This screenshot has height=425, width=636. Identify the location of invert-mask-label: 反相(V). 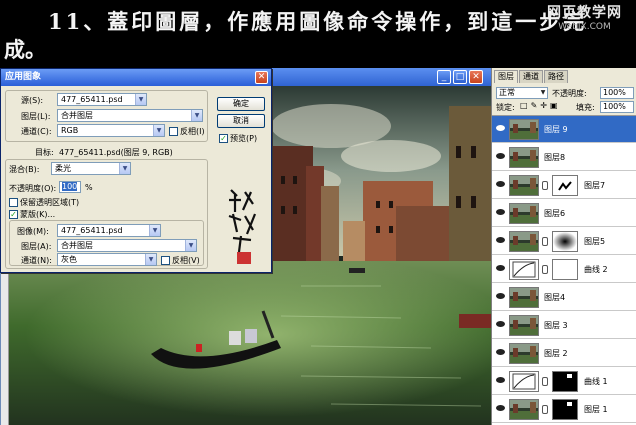
(186, 260).